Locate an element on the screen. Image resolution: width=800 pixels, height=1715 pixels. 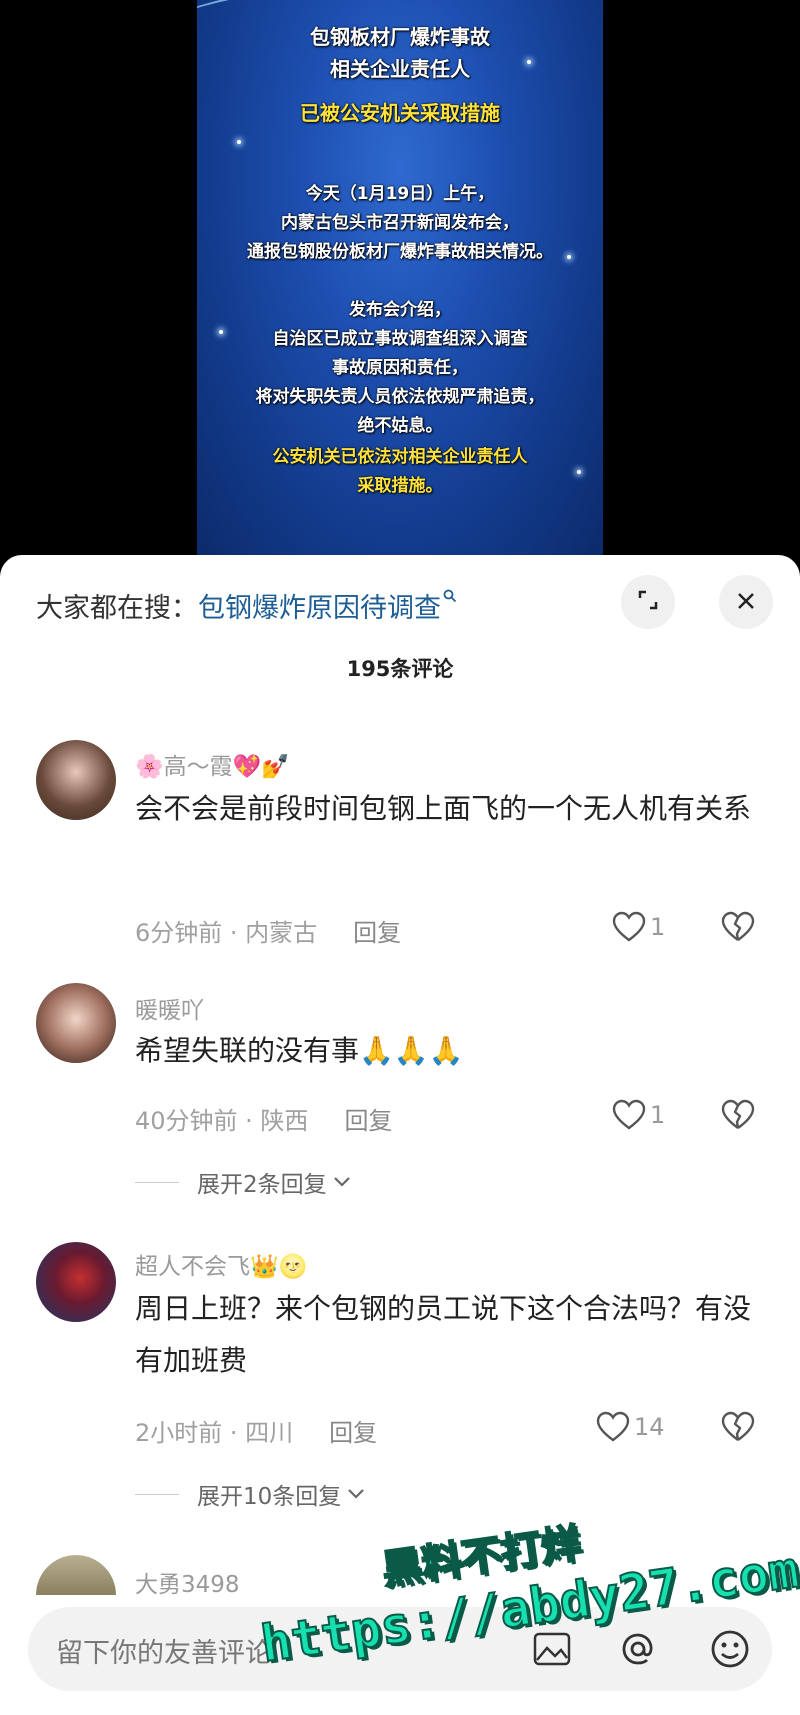
comment-time-location: 6分钟前 · 内蒙古 is located at coordinates (226, 933).